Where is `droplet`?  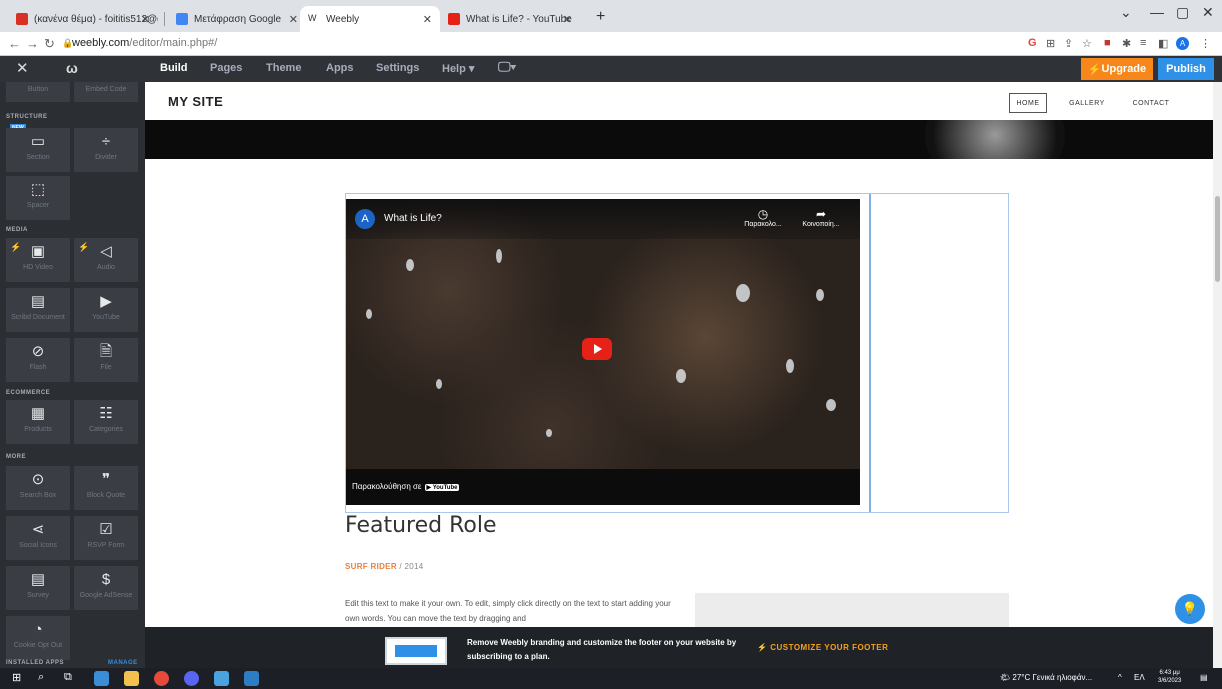 droplet is located at coordinates (743, 293).